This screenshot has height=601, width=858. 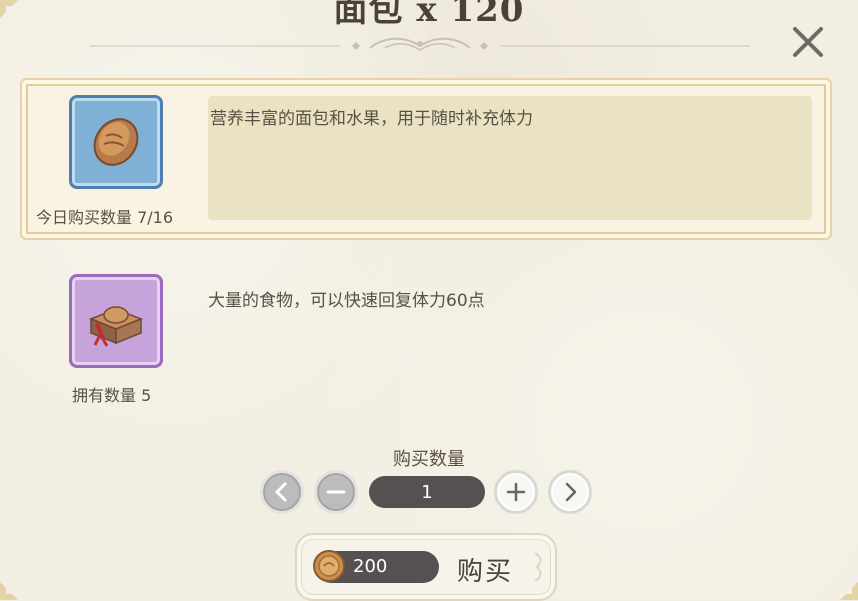 I want to click on bread-icon, so click(x=116, y=142).